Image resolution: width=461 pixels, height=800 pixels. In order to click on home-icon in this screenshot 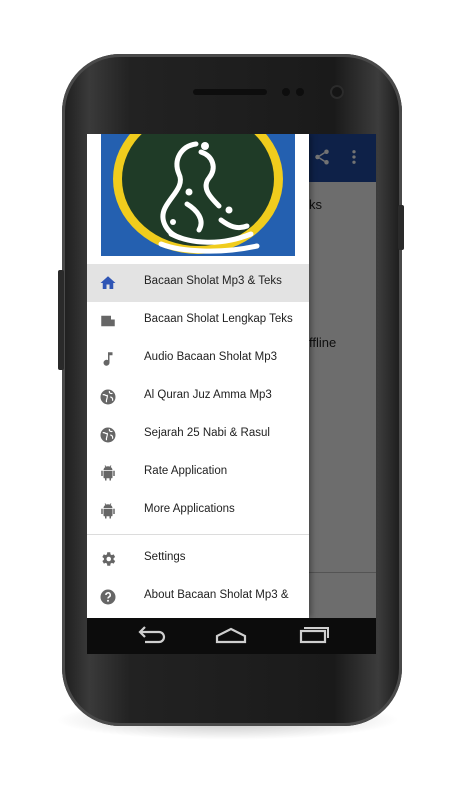, I will do `click(108, 282)`.